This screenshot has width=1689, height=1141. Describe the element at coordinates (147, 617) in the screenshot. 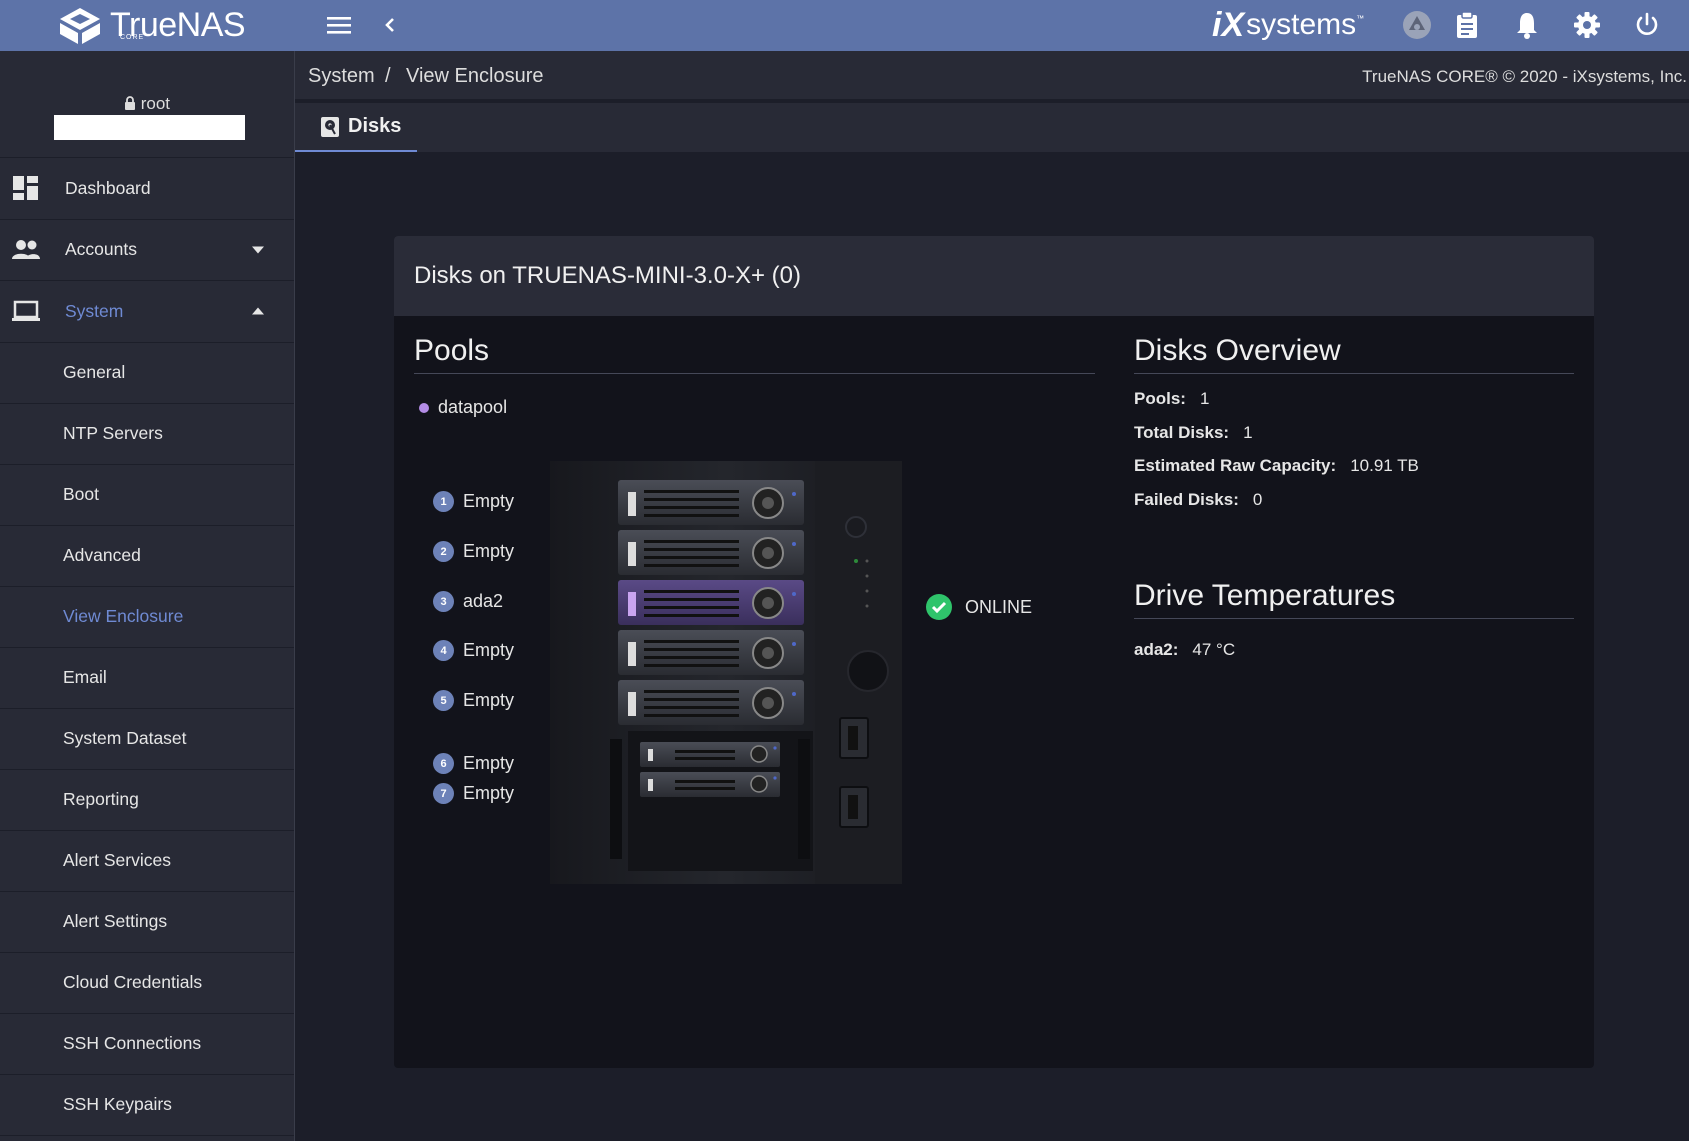

I see `sidebar-subitem-view-enclosure: View Enclosure` at that location.